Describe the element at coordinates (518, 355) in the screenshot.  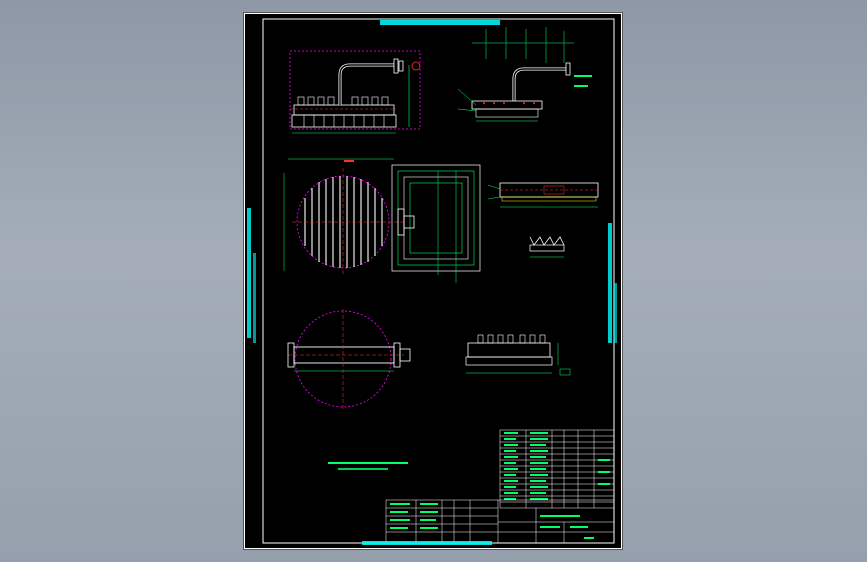
I see `detail-b` at that location.